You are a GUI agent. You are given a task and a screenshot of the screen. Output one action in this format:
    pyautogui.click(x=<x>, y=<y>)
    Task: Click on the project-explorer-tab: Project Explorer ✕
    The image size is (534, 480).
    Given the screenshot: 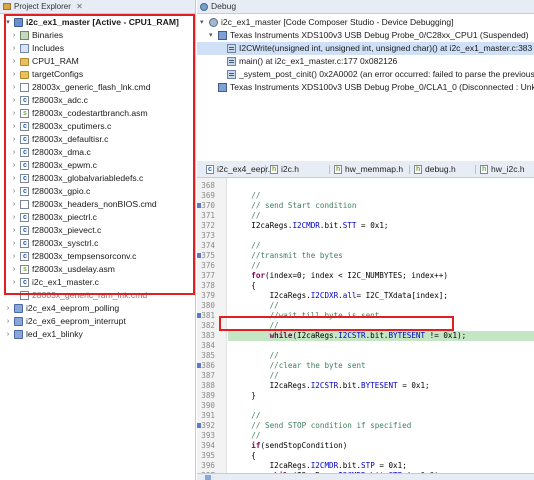 What is the action you would take?
    pyautogui.click(x=44, y=6)
    